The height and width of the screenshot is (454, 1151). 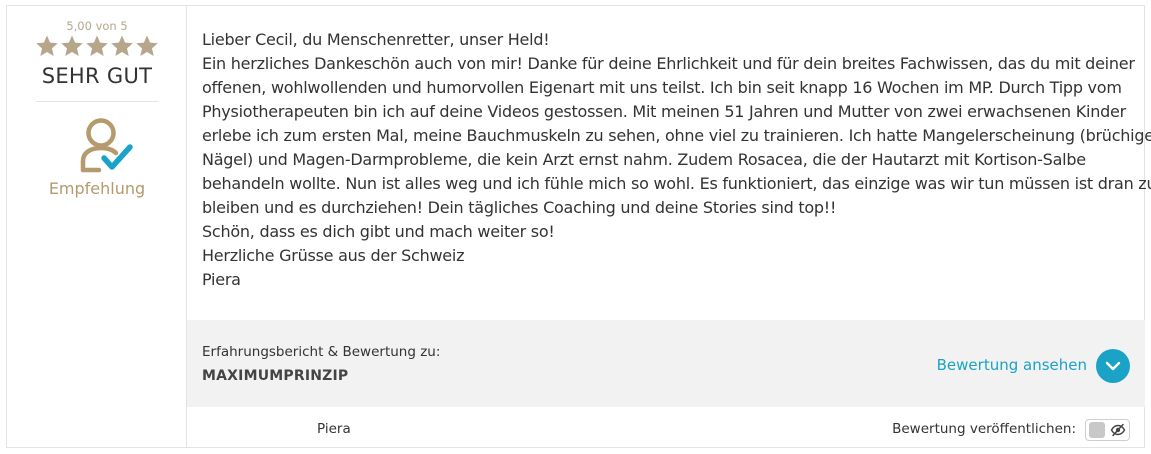 I want to click on toggle-knob, so click(x=1097, y=430).